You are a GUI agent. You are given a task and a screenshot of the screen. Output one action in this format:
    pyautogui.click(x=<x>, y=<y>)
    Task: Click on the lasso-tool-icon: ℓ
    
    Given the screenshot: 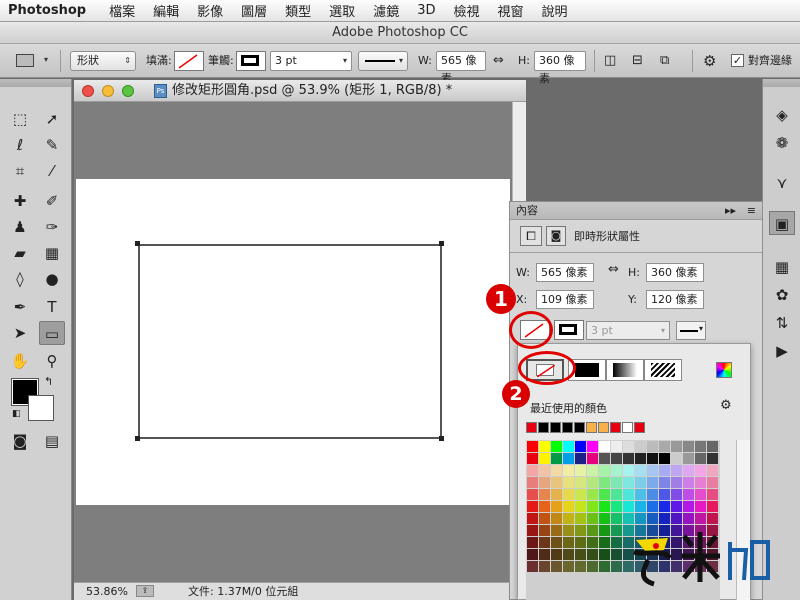 What is the action you would take?
    pyautogui.click(x=20, y=145)
    